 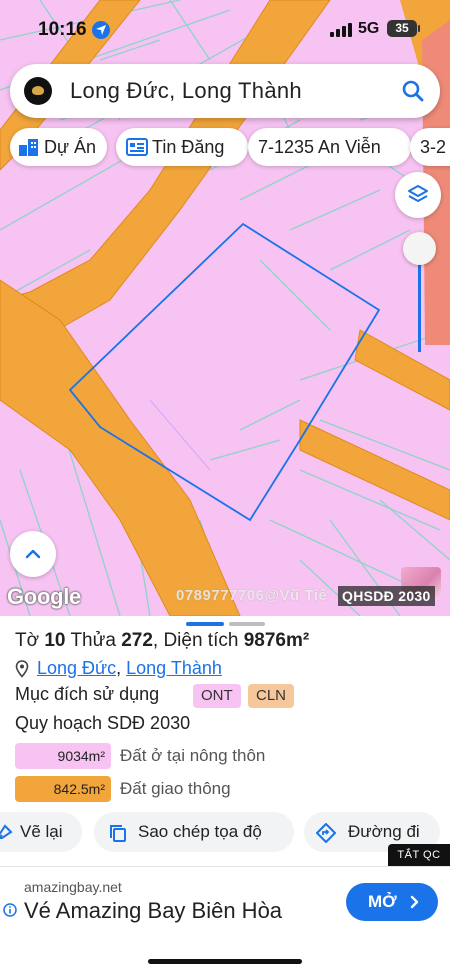 What do you see at coordinates (225, 29) in the screenshot?
I see `status-bar: 10:16 5G 35` at bounding box center [225, 29].